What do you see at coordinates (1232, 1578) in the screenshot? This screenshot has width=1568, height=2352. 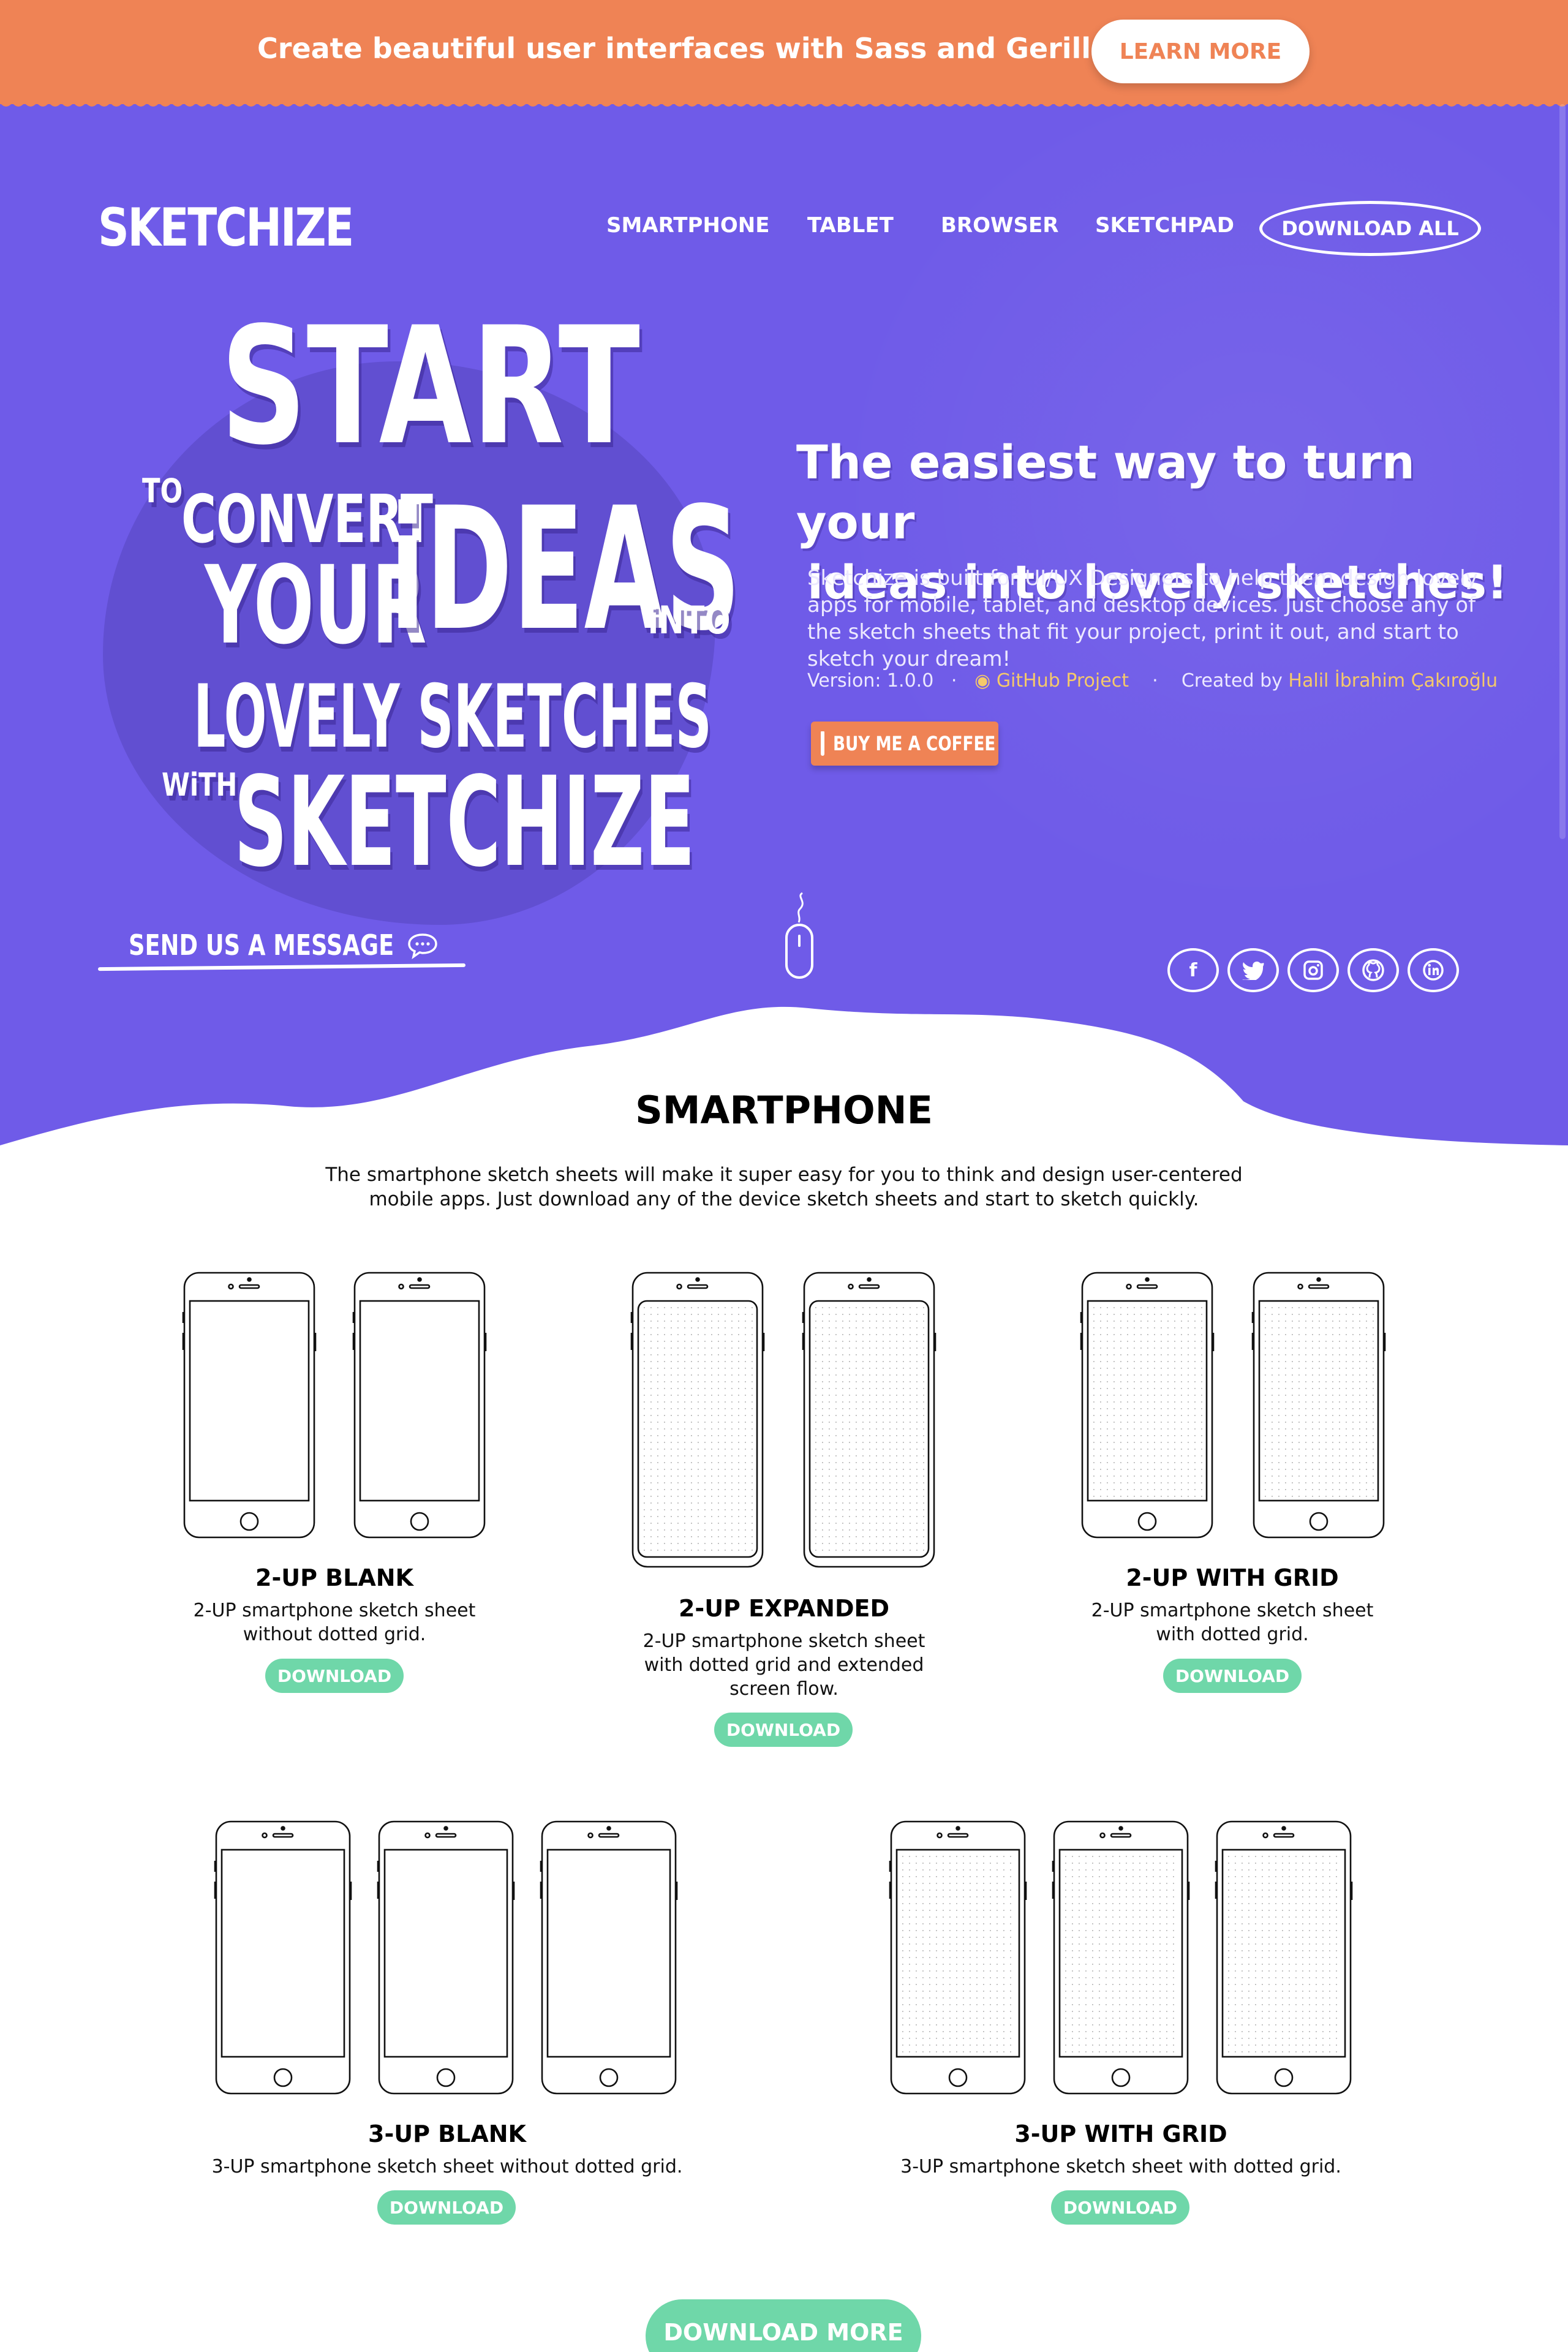 I see `card-title: 2-UP WITH GRID` at bounding box center [1232, 1578].